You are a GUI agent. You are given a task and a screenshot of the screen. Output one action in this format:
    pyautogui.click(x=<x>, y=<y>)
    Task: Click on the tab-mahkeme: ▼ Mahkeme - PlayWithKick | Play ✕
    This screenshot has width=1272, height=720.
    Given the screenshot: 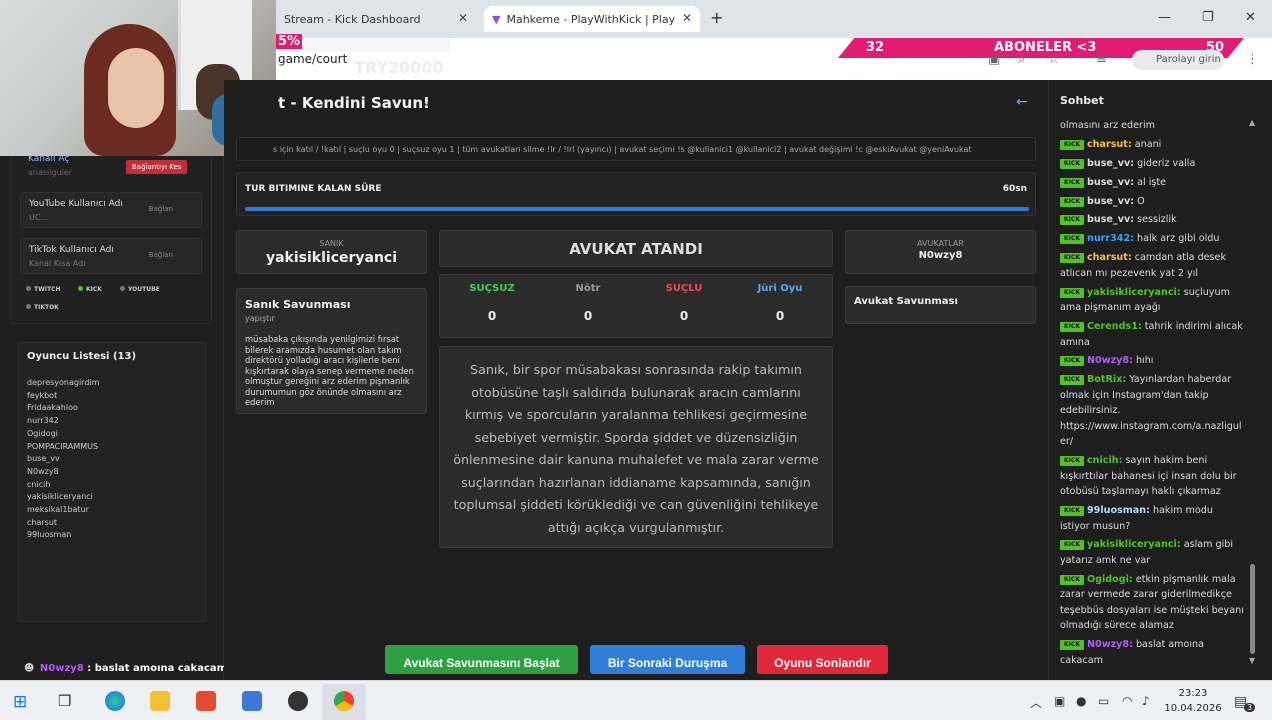 What is the action you would take?
    pyautogui.click(x=592, y=19)
    